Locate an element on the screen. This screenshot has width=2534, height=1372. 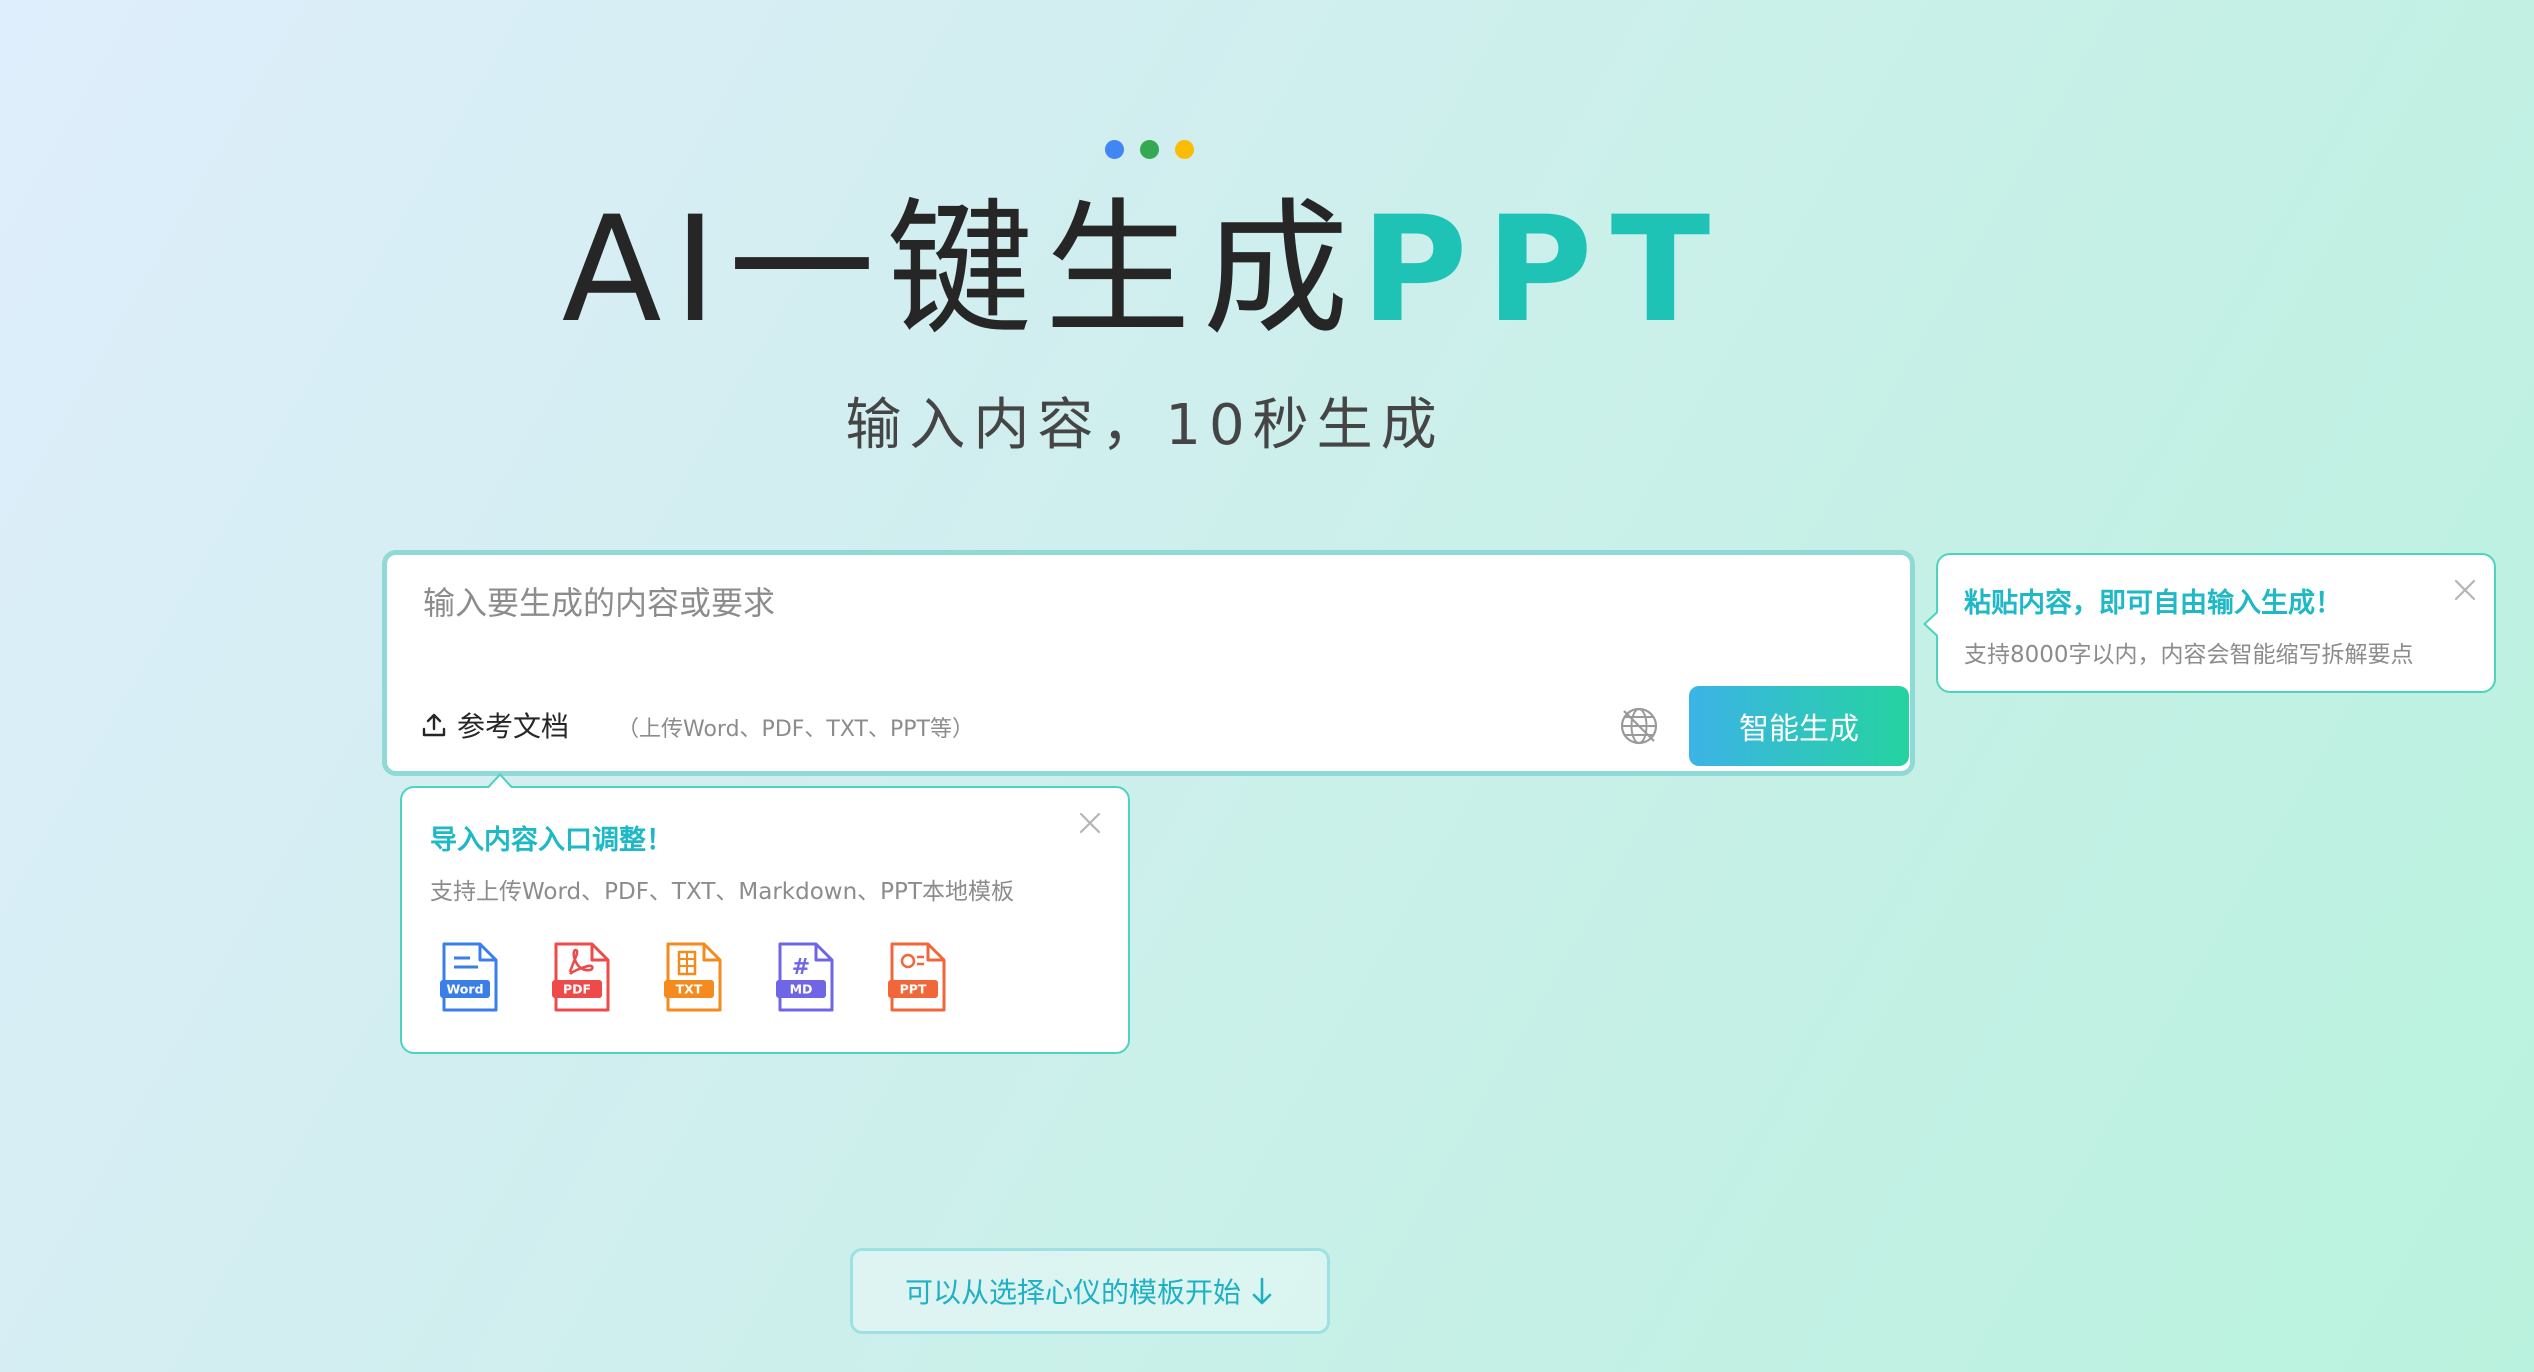
md-file-icon: # MD is located at coordinates (805, 977).